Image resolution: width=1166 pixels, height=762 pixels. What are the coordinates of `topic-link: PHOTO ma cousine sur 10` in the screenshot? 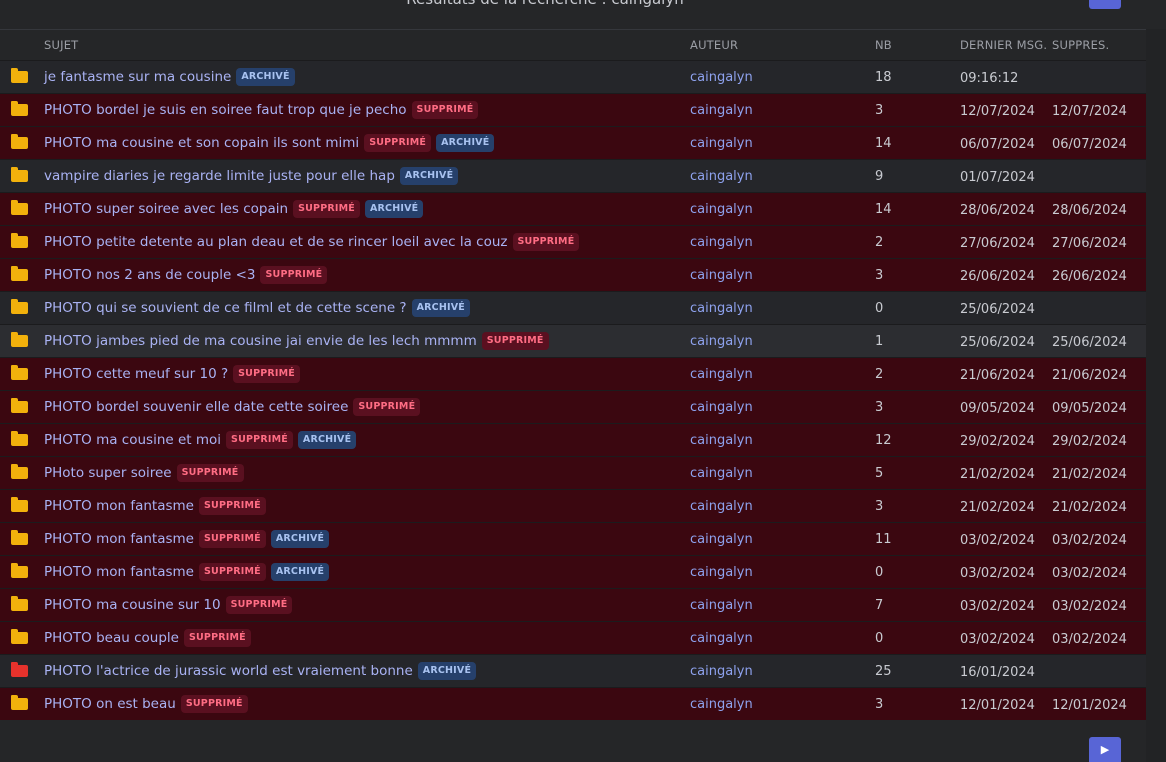 It's located at (132, 605).